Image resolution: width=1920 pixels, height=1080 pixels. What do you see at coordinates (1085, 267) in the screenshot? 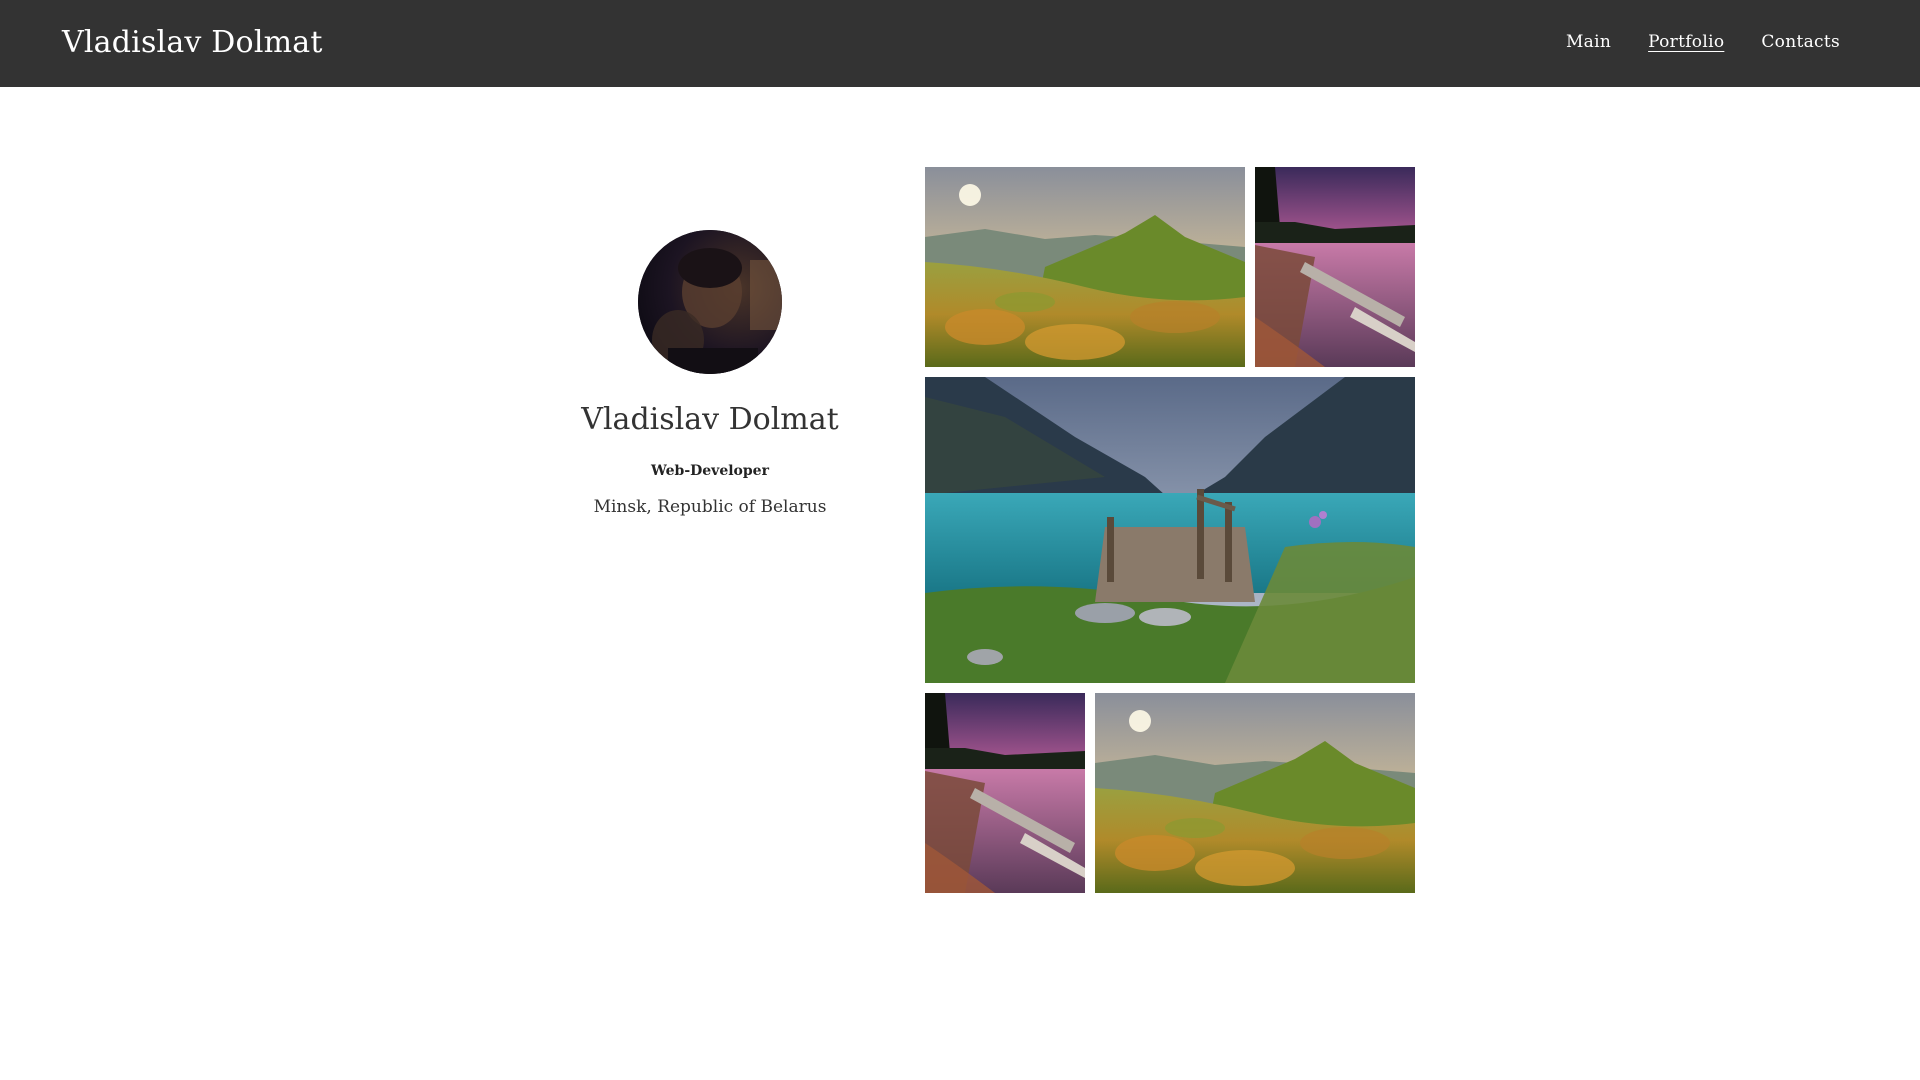
I see `gallery-photo-mountain-meadow` at bounding box center [1085, 267].